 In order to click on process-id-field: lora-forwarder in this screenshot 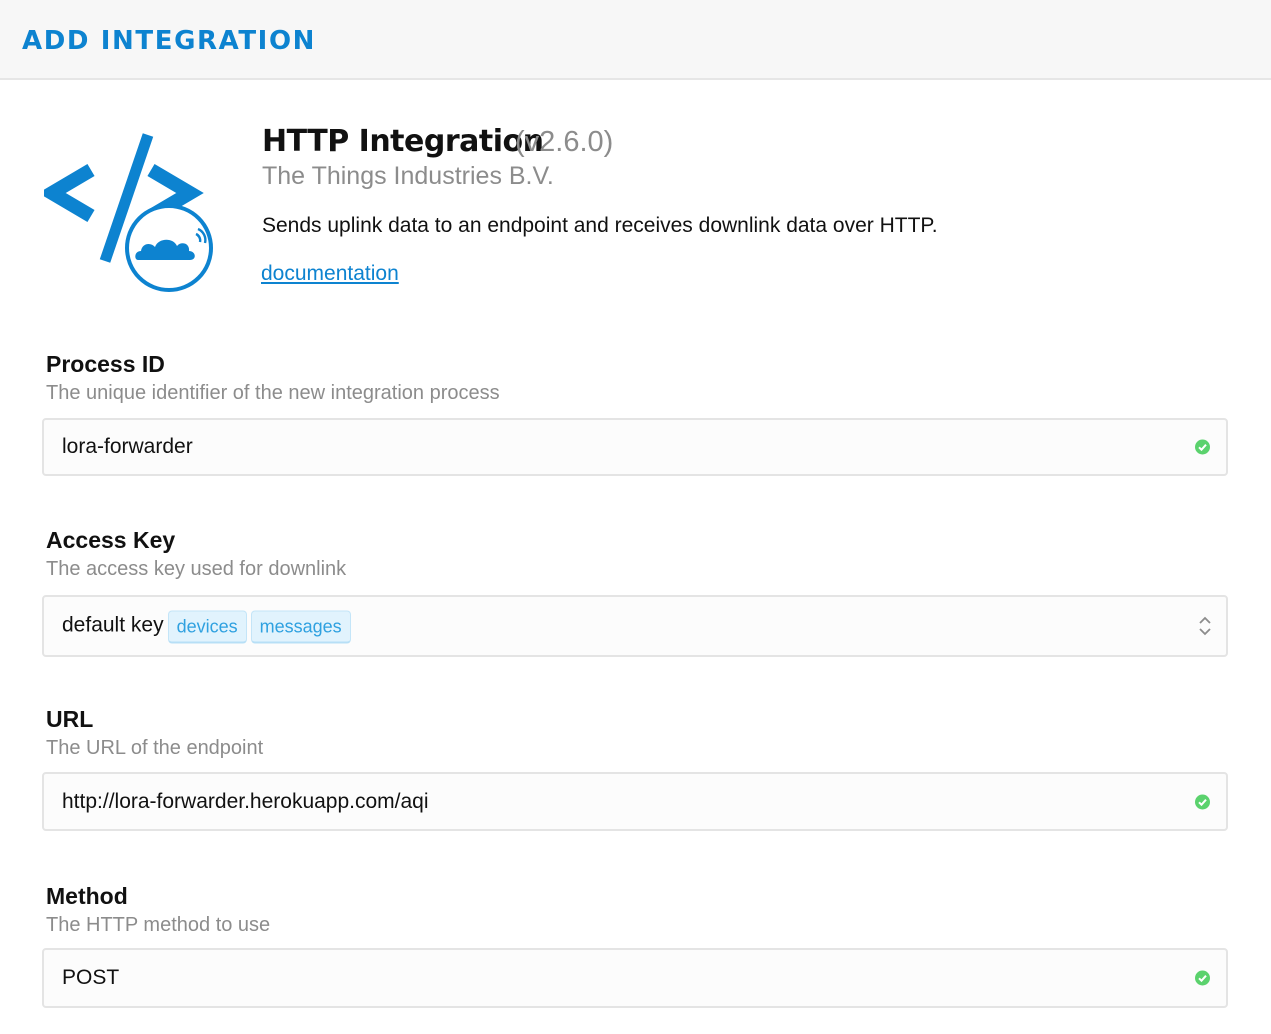, I will do `click(635, 447)`.